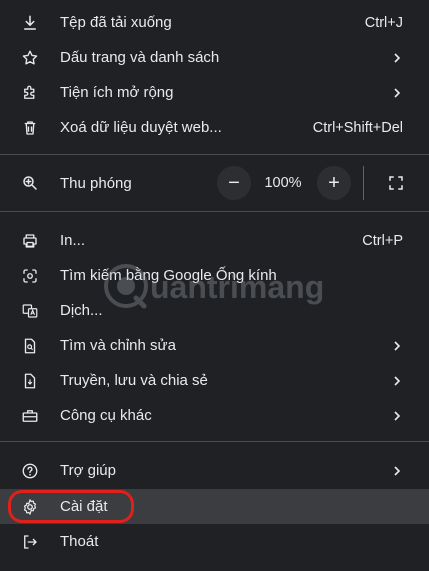  What do you see at coordinates (117, 92) in the screenshot?
I see `menu-item-label: Tiện ích mở rộng` at bounding box center [117, 92].